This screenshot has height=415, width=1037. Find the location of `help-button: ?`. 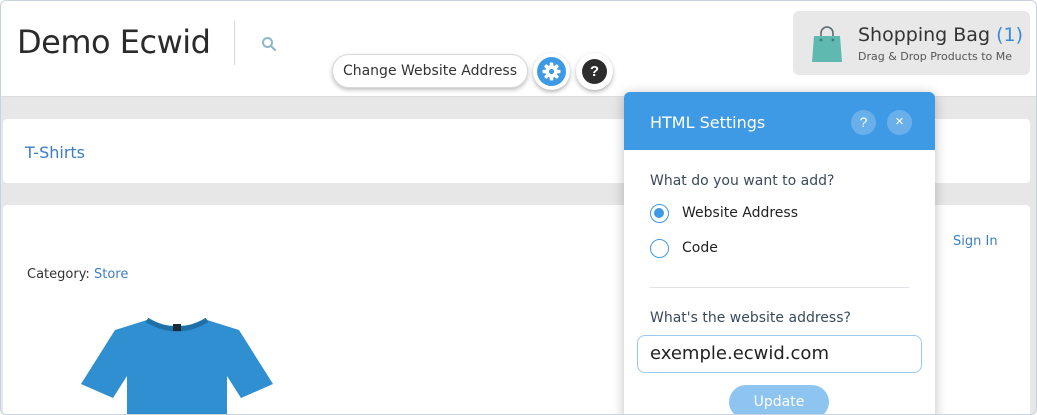

help-button: ? is located at coordinates (594, 71).